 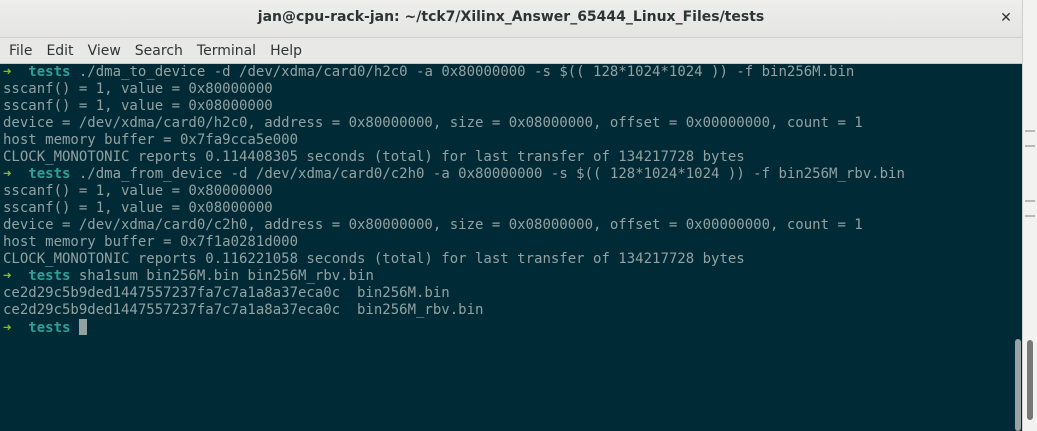 I want to click on command-text, so click(x=74, y=328).